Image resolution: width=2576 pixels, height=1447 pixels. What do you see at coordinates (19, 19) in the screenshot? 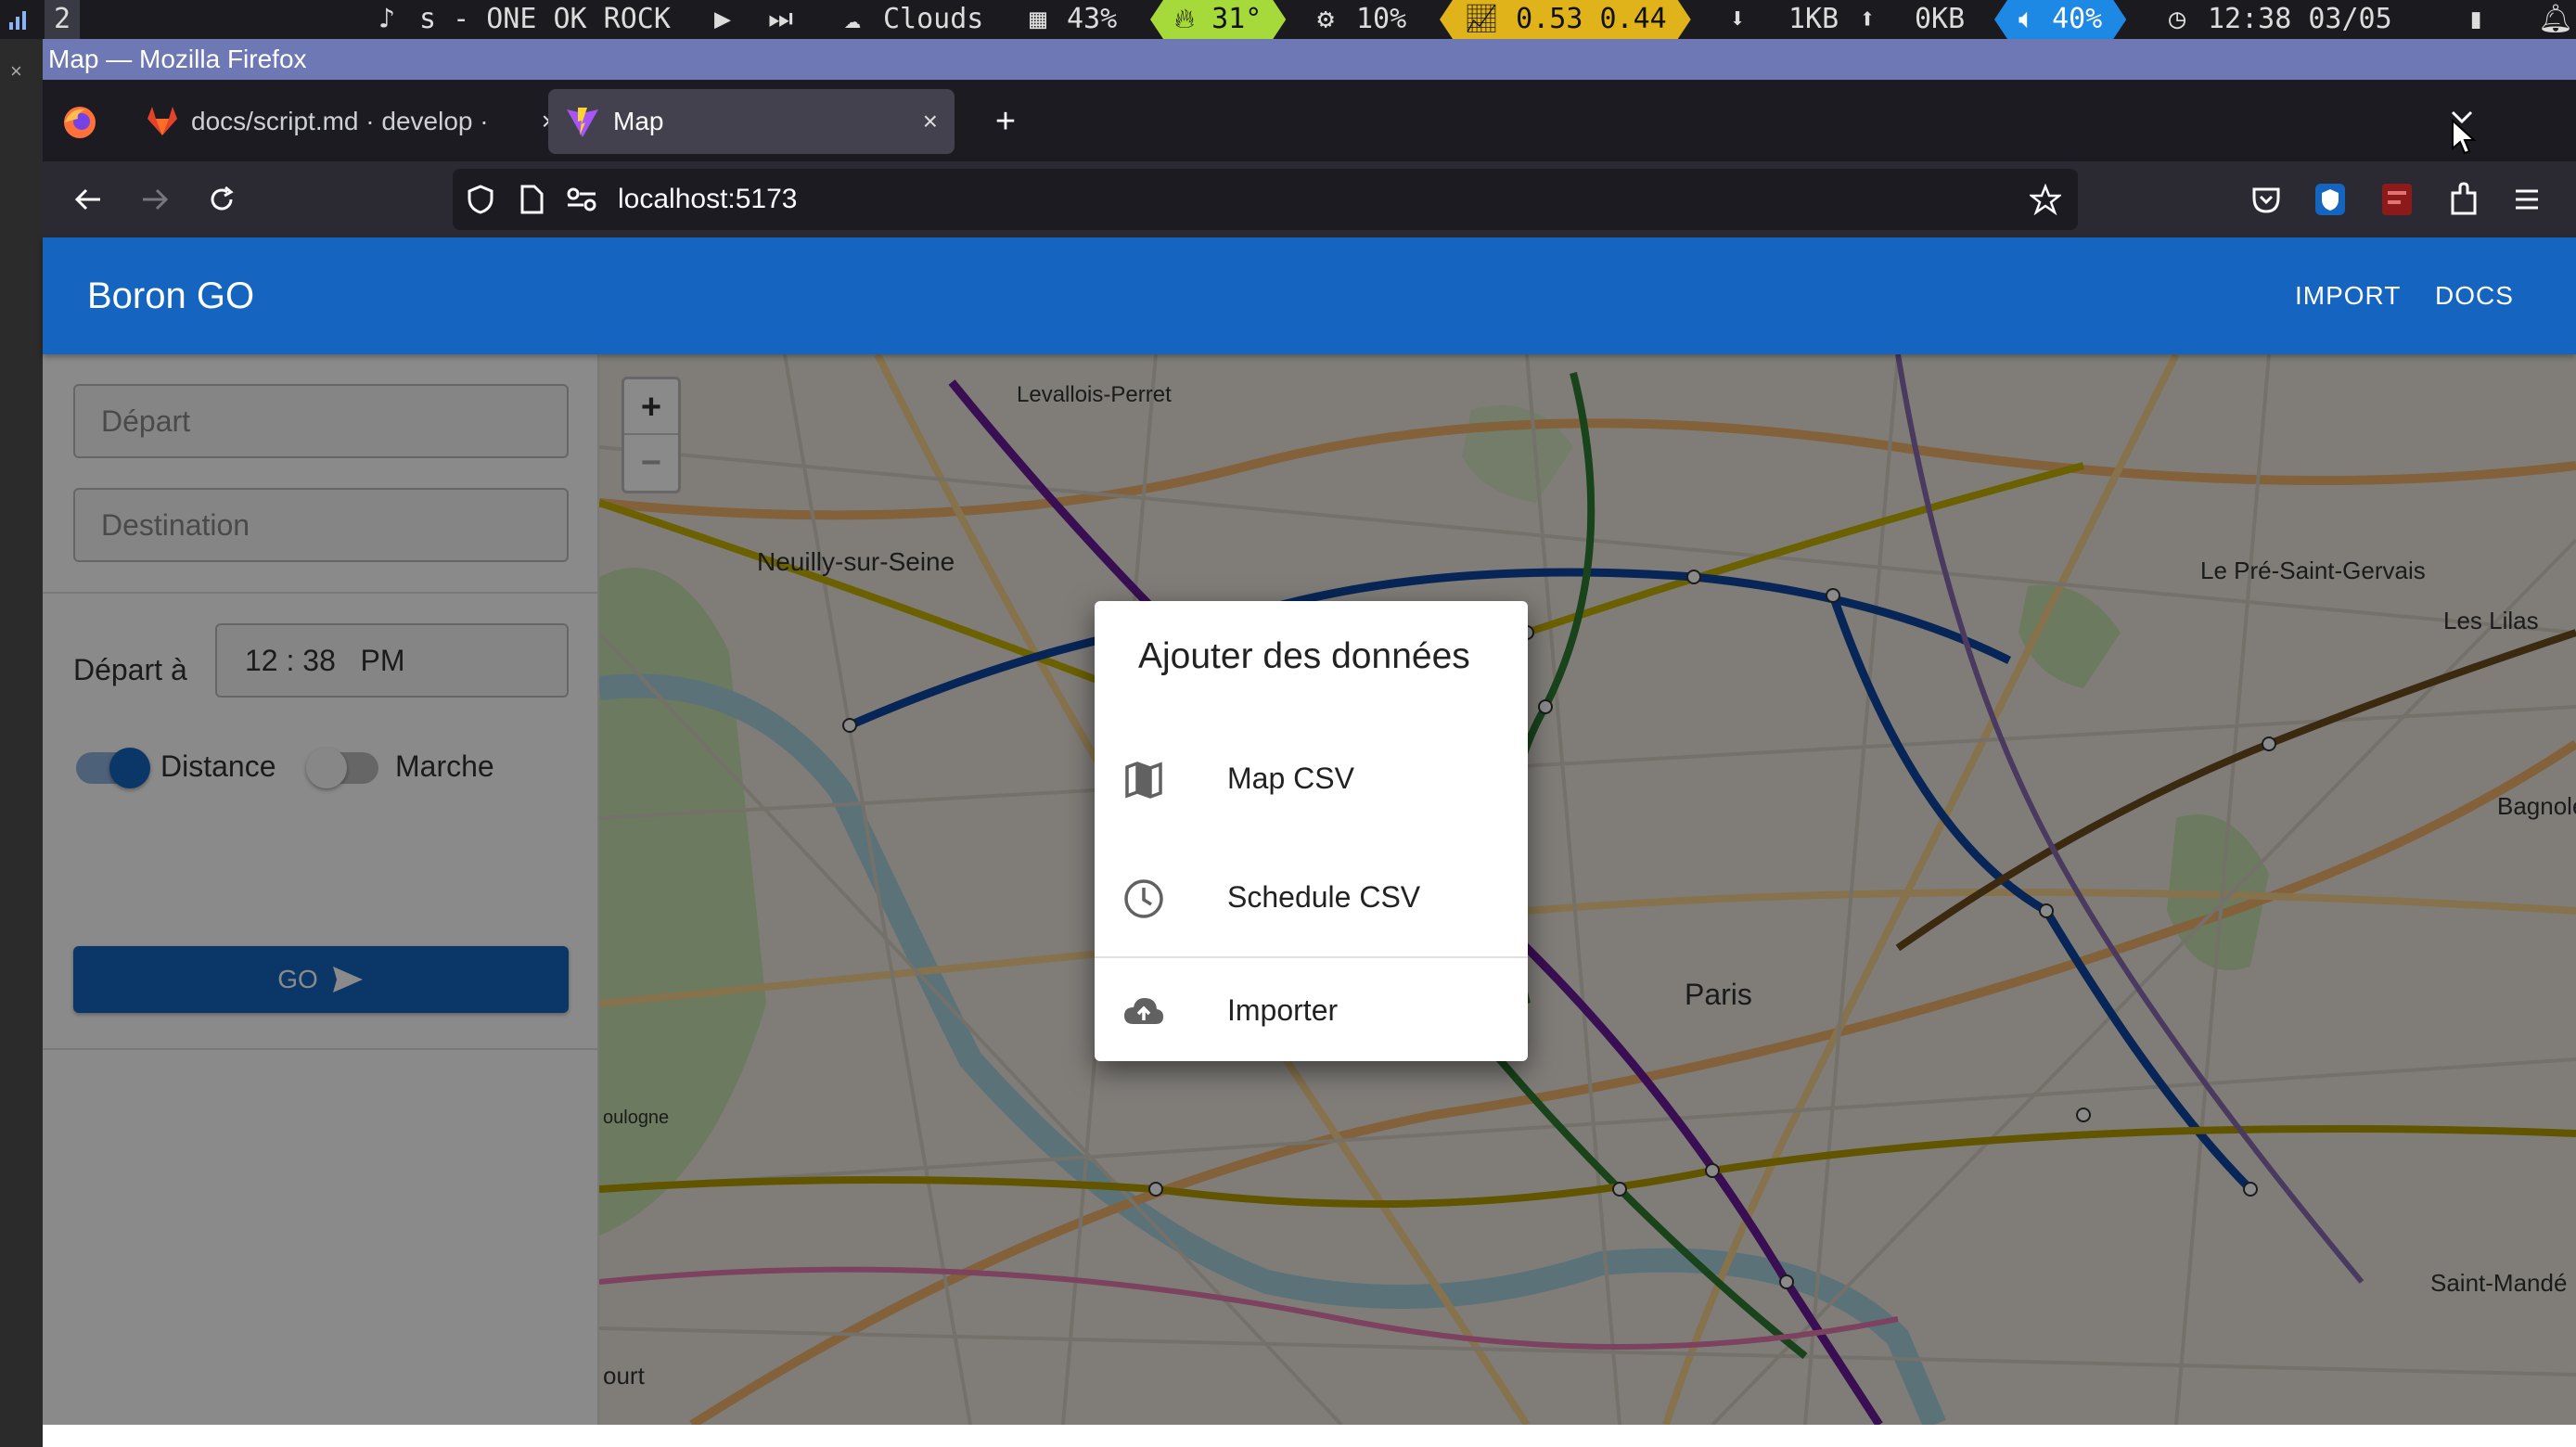
I see `signal-icon` at bounding box center [19, 19].